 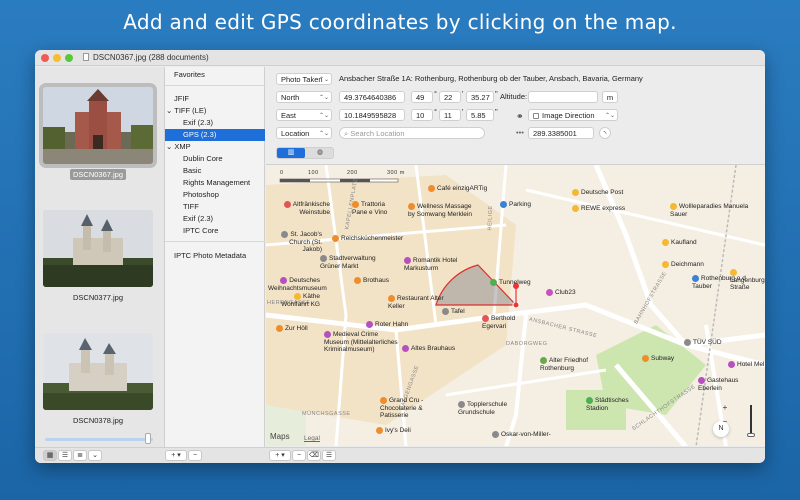 What do you see at coordinates (710, 210) in the screenshot?
I see `map-poi: Wollleparadies Manuela Sauer` at bounding box center [710, 210].